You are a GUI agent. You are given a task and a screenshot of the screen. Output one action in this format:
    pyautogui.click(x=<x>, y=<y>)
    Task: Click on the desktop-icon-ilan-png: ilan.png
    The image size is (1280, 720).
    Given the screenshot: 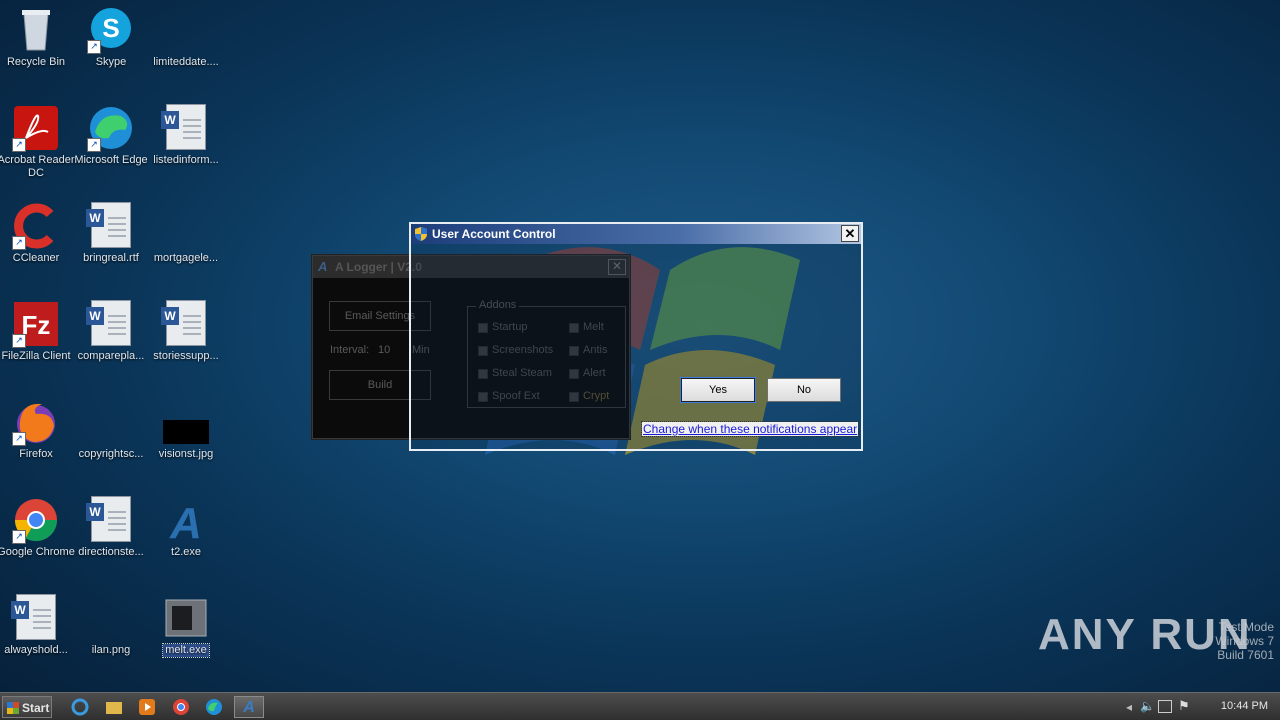 What is the action you would take?
    pyautogui.click(x=111, y=625)
    